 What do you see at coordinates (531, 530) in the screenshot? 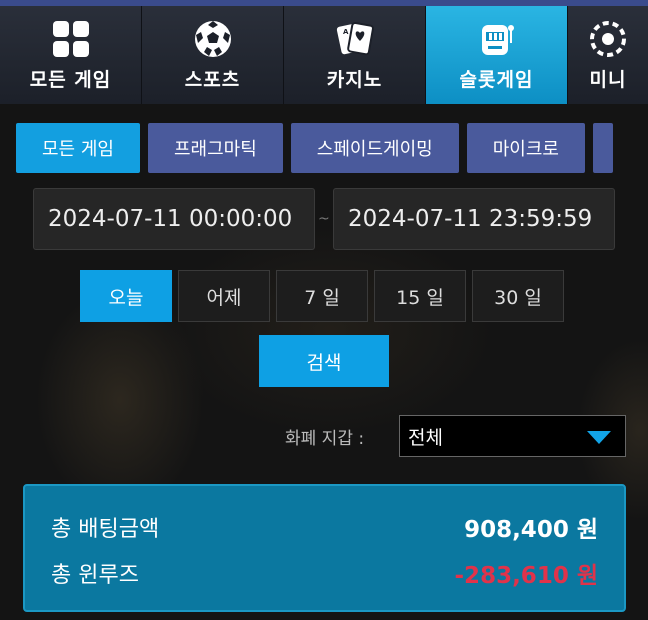
I see `total-bet-value: 908,400 원` at bounding box center [531, 530].